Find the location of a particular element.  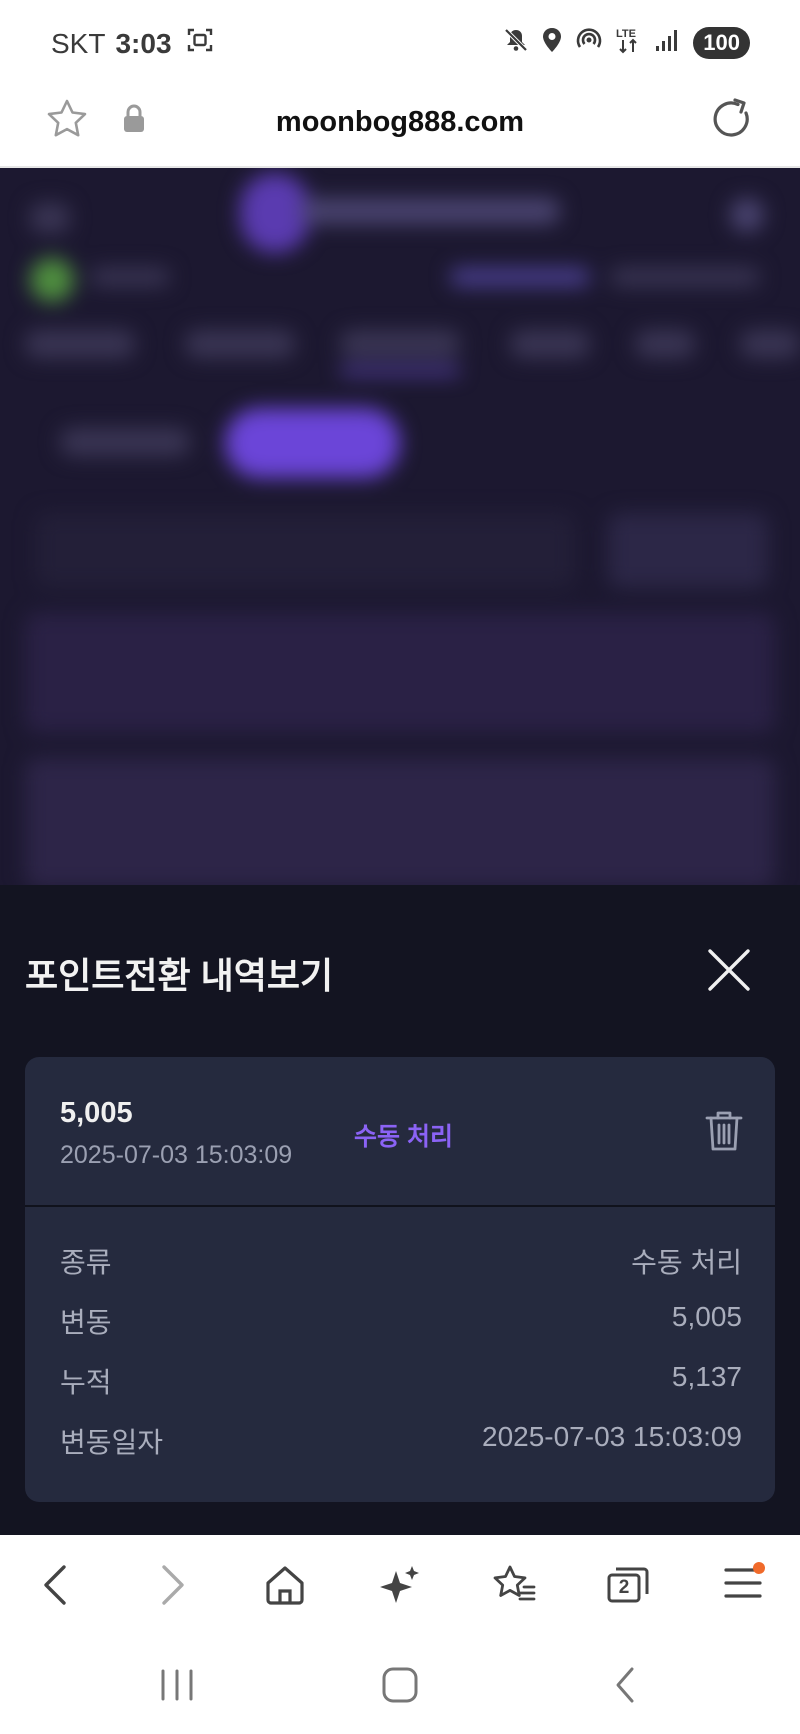

detail-value: 2025-07-03 15:03:09 is located at coordinates (612, 1436).